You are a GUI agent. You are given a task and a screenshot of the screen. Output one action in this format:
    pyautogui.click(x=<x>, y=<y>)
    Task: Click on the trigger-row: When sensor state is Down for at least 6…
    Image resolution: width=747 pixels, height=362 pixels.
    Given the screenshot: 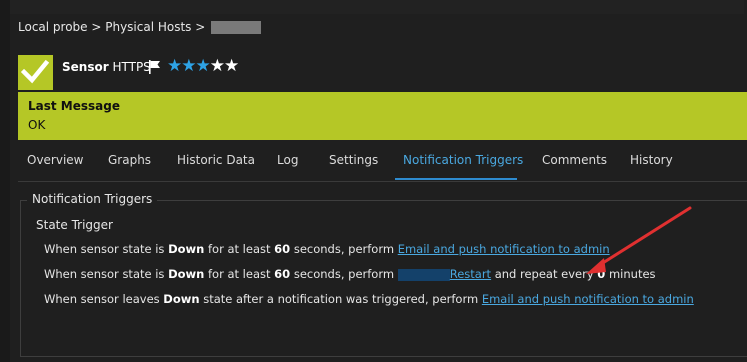 What is the action you would take?
    pyautogui.click(x=327, y=249)
    